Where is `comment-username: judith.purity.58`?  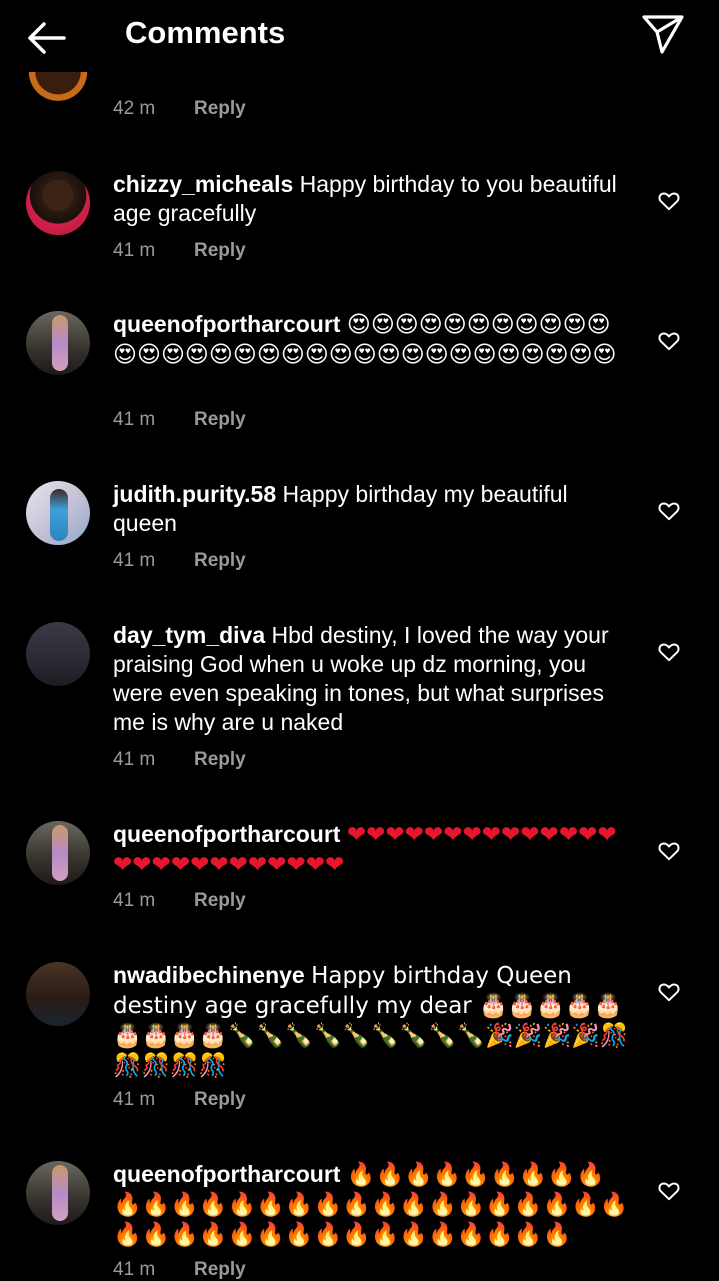 comment-username: judith.purity.58 is located at coordinates (194, 494).